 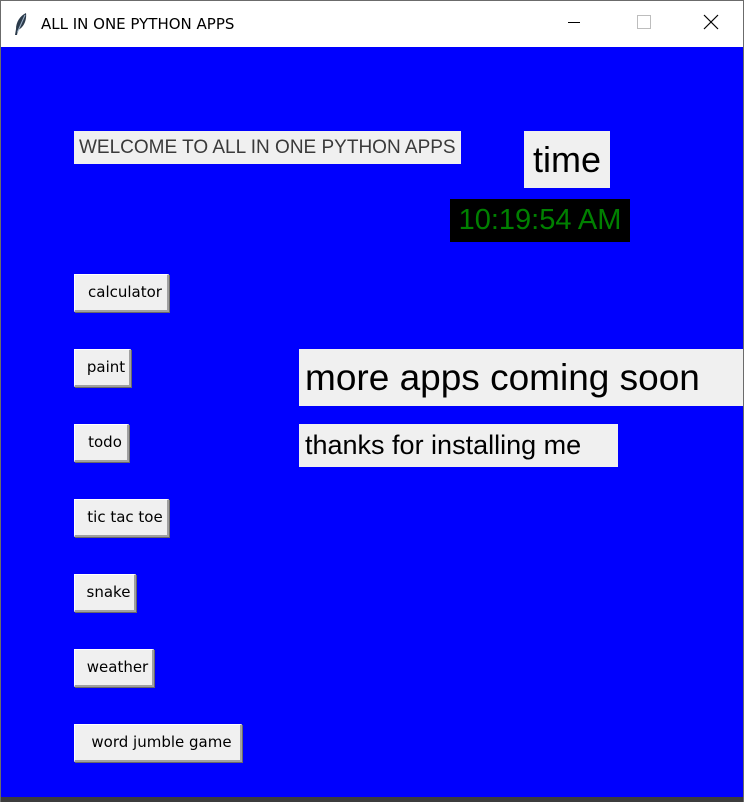 What do you see at coordinates (101, 443) in the screenshot?
I see `todo-button: todo` at bounding box center [101, 443].